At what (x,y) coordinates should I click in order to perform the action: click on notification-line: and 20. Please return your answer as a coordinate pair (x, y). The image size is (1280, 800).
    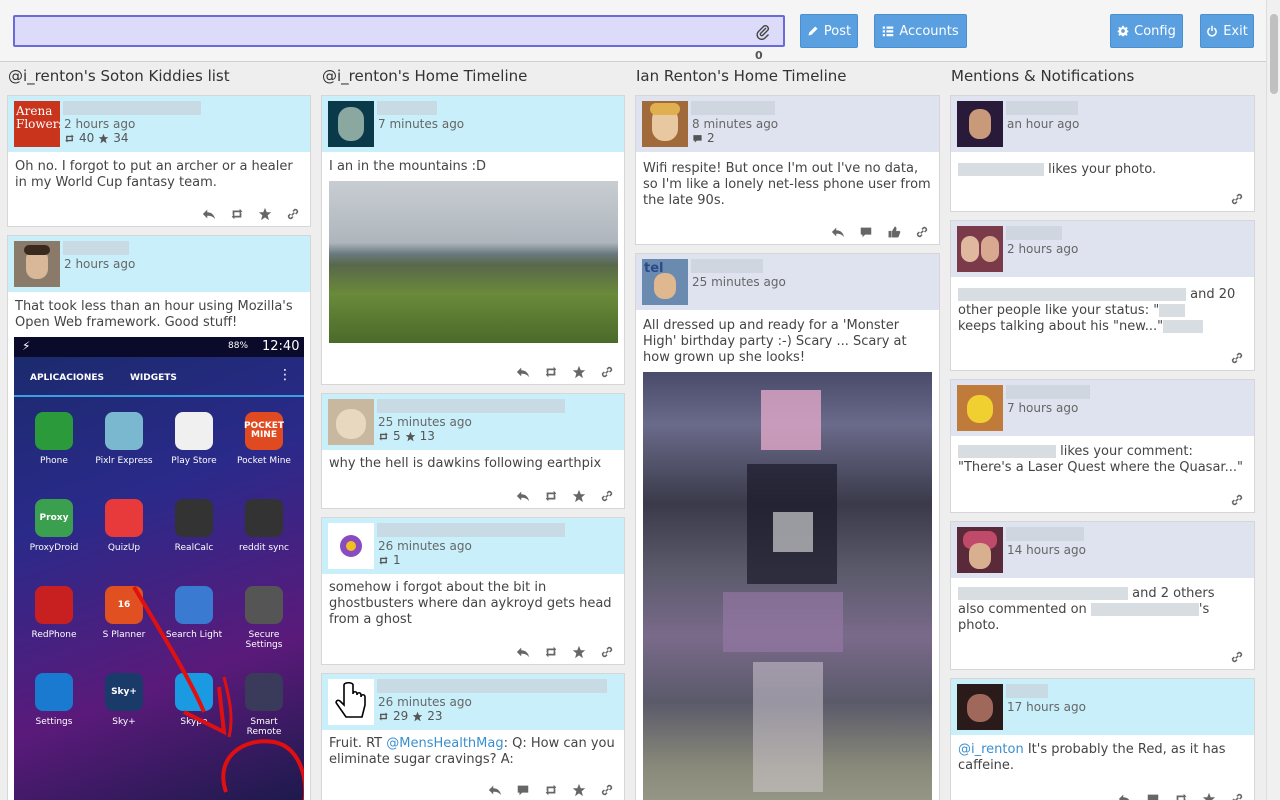
    Looking at the image, I should click on (1104, 295).